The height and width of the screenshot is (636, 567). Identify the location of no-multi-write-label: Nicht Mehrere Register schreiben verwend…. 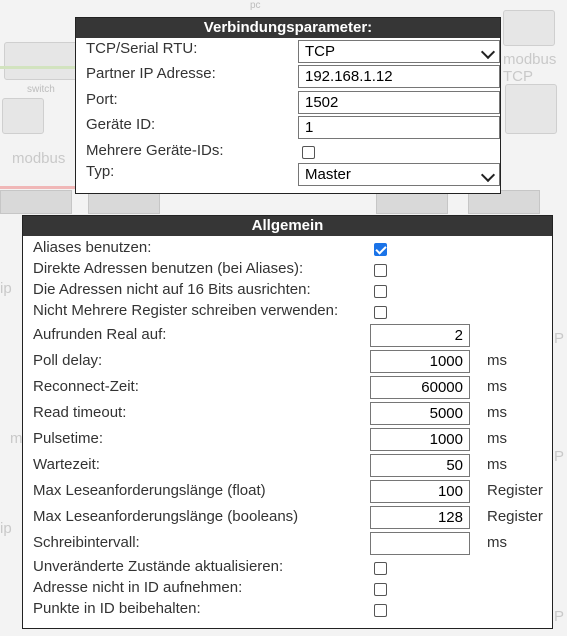
(186, 310).